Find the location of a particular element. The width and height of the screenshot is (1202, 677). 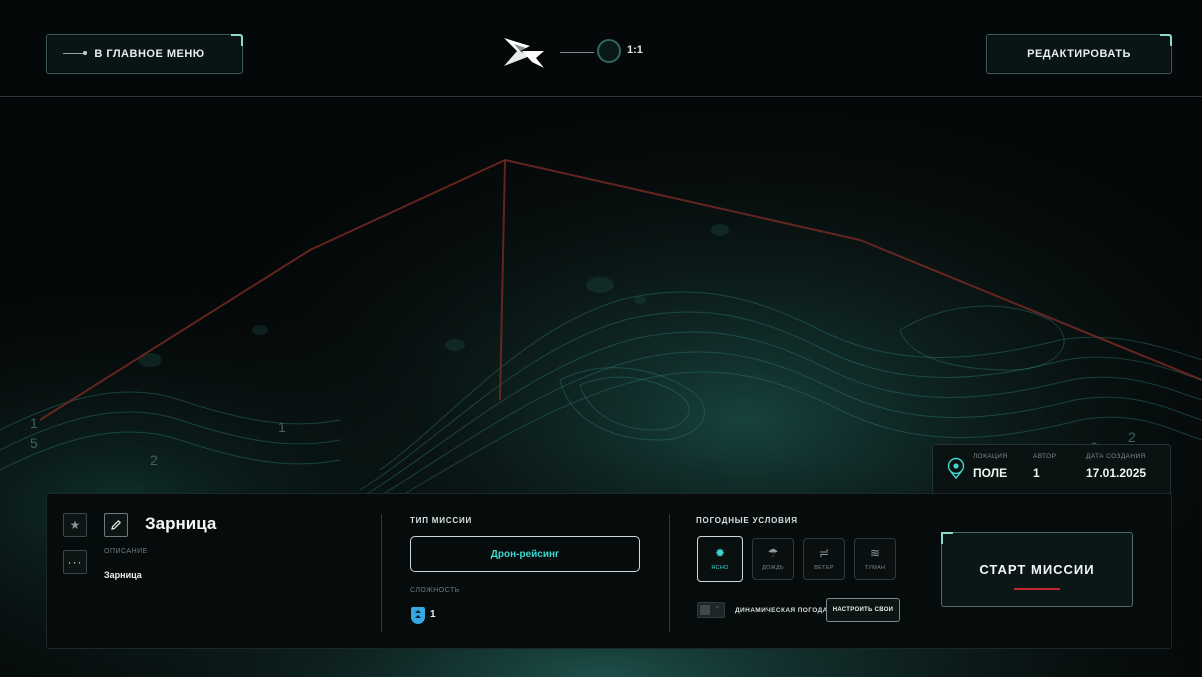

weather-fog-option: ≋ ТУМАН is located at coordinates (875, 559).